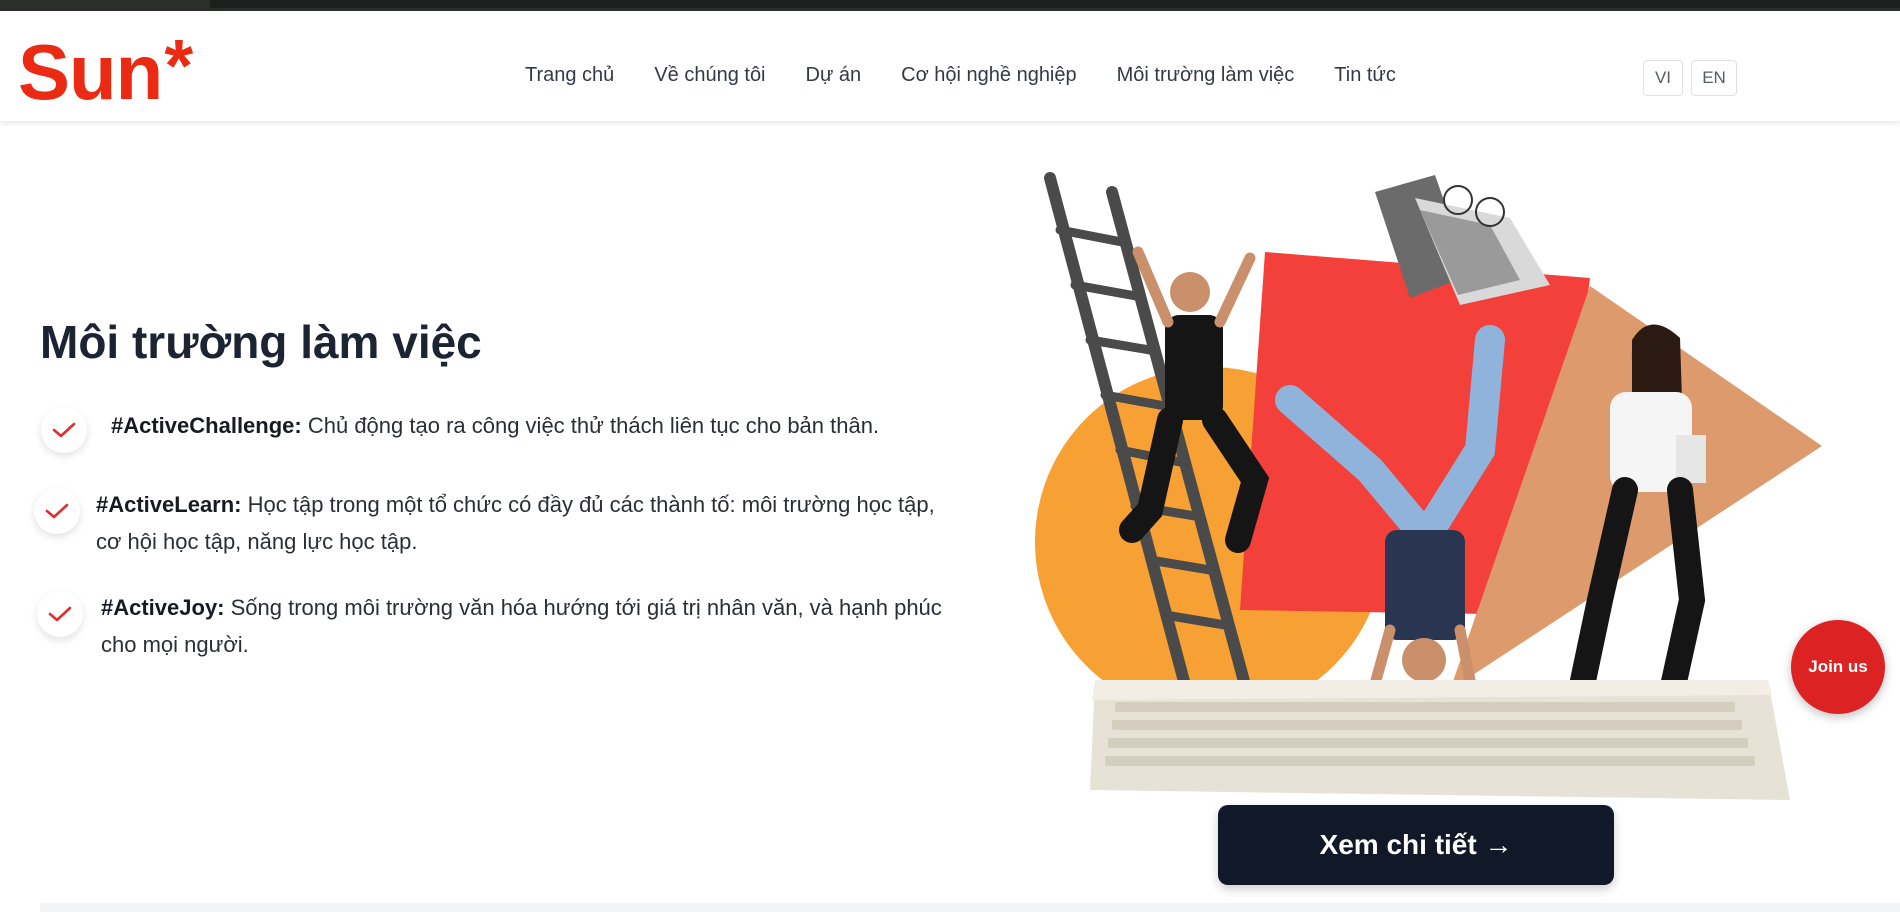 This screenshot has height=912, width=1900. Describe the element at coordinates (178, 65) in the screenshot. I see `logo-star-icon: *` at that location.